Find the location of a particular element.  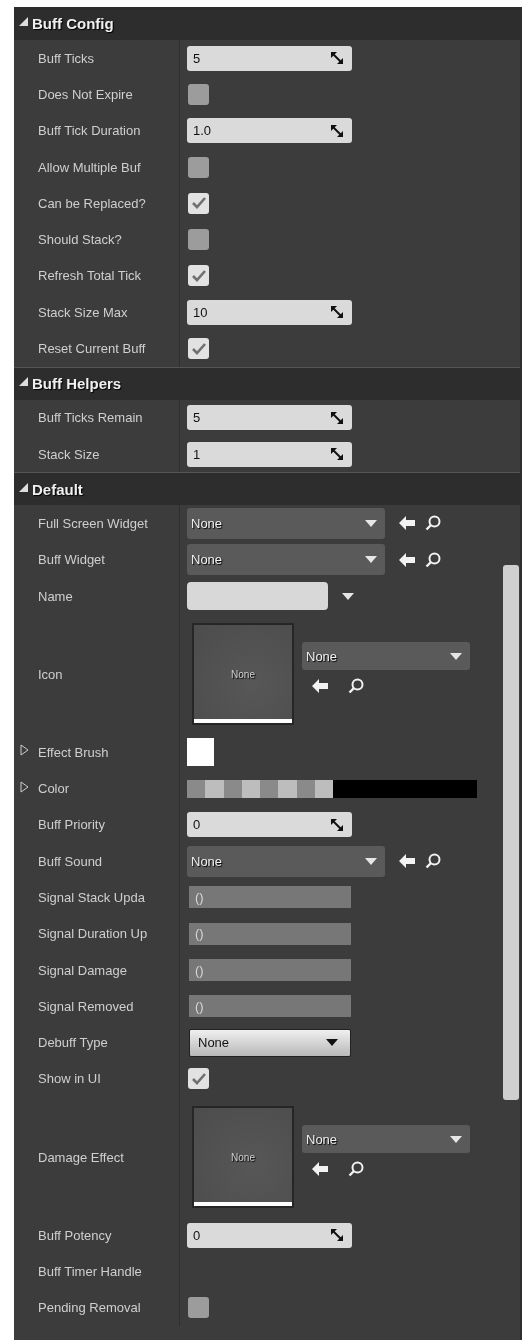

number-field: 1.0 is located at coordinates (269, 131).